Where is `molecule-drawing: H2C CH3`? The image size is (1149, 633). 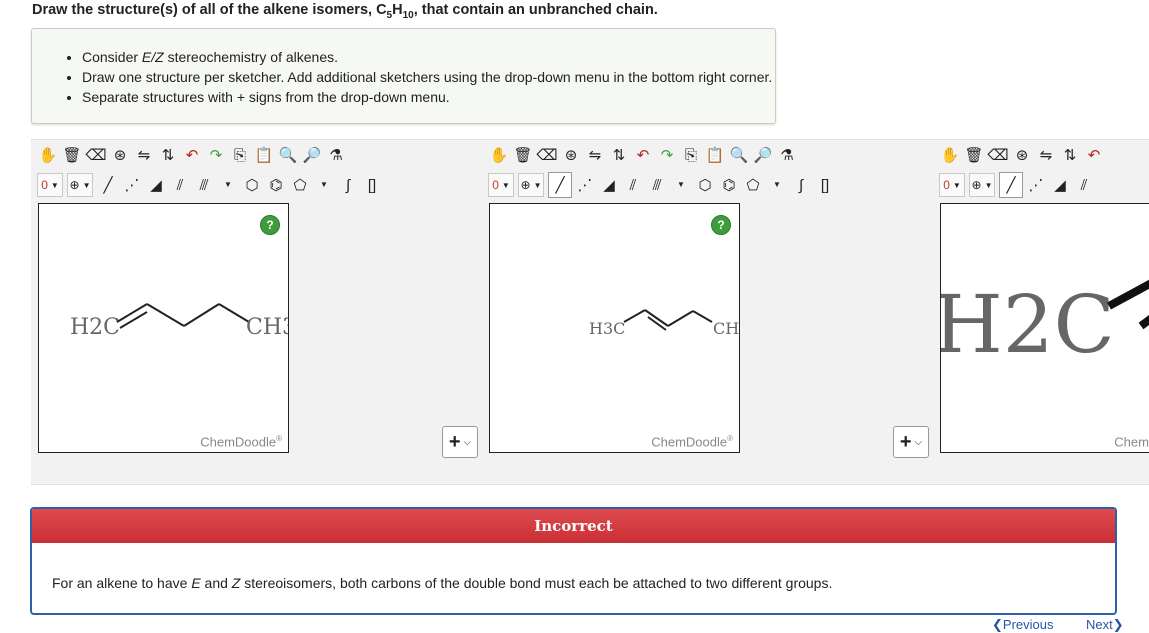
molecule-drawing: H2C CH3 is located at coordinates (179, 321).